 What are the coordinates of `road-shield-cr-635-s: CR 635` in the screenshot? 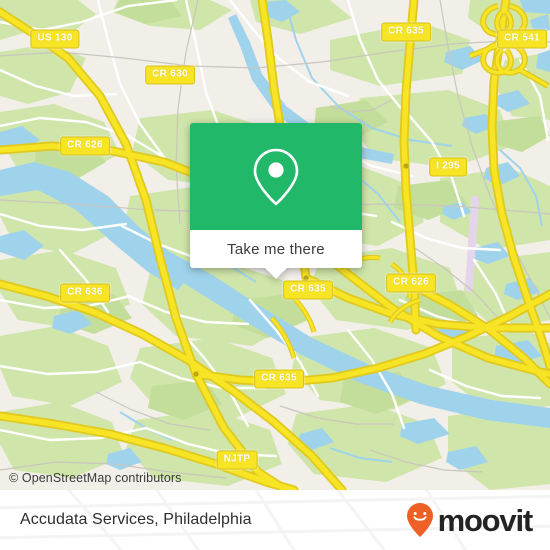 It's located at (279, 379).